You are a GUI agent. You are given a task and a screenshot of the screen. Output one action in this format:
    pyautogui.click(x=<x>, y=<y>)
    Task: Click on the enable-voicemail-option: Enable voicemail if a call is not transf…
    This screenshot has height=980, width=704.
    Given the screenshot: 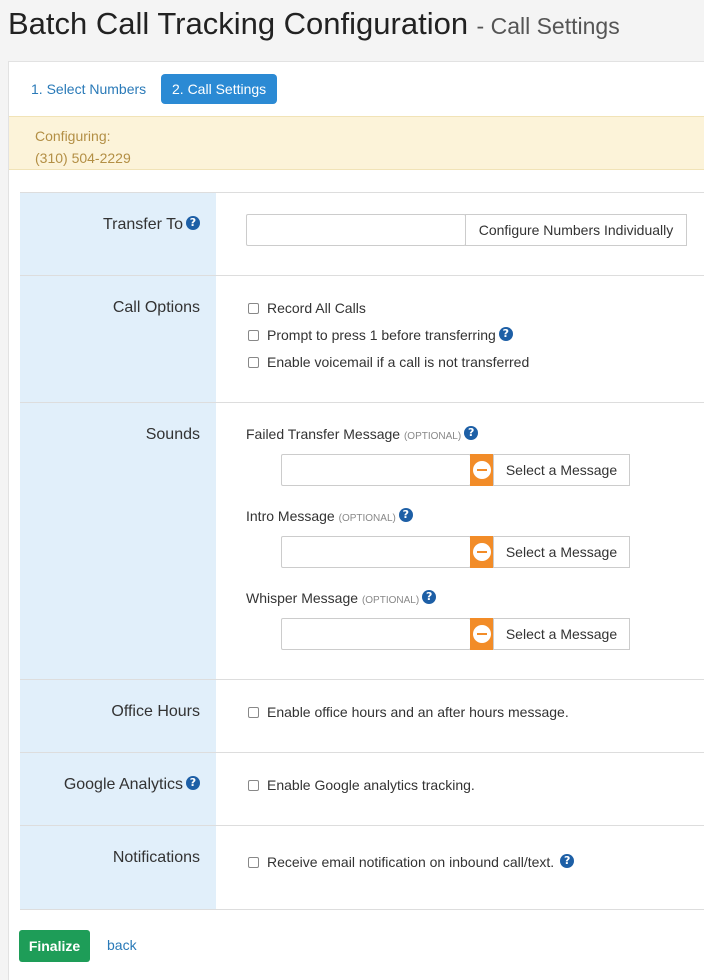 What is the action you would take?
    pyautogui.click(x=388, y=362)
    